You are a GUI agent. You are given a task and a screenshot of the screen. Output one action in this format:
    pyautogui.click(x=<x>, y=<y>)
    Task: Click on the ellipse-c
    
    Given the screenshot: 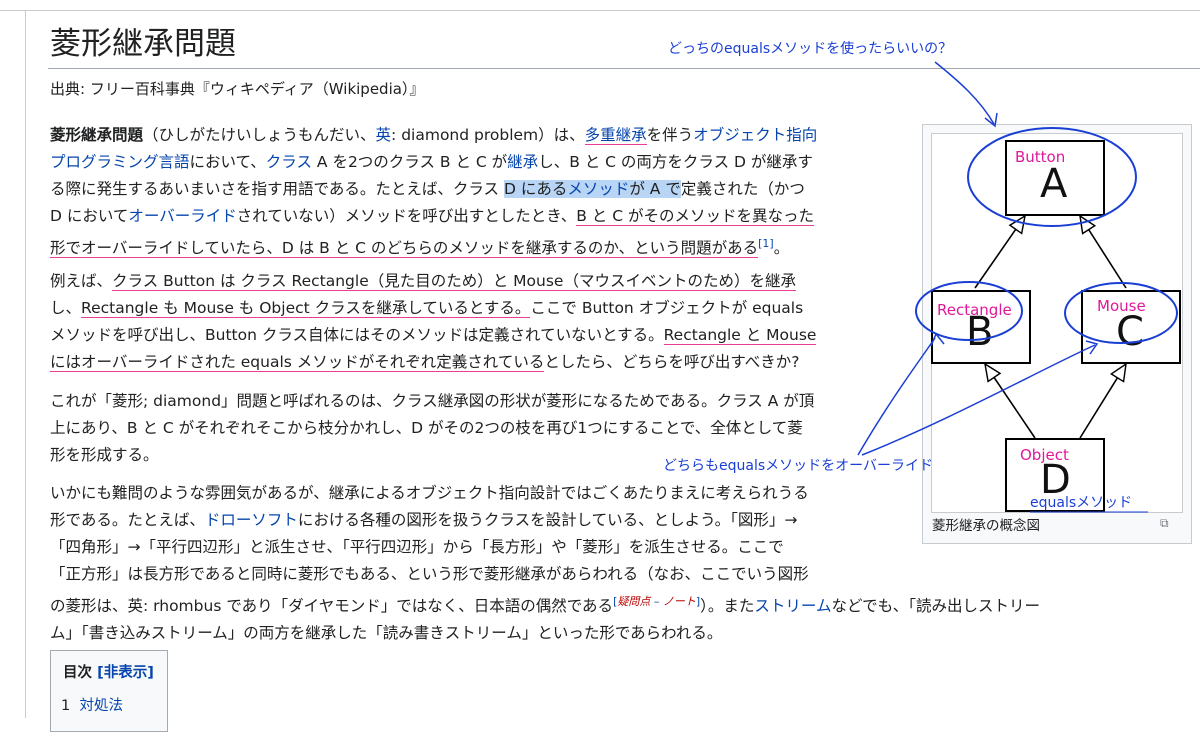 What is the action you would take?
    pyautogui.click(x=1121, y=313)
    